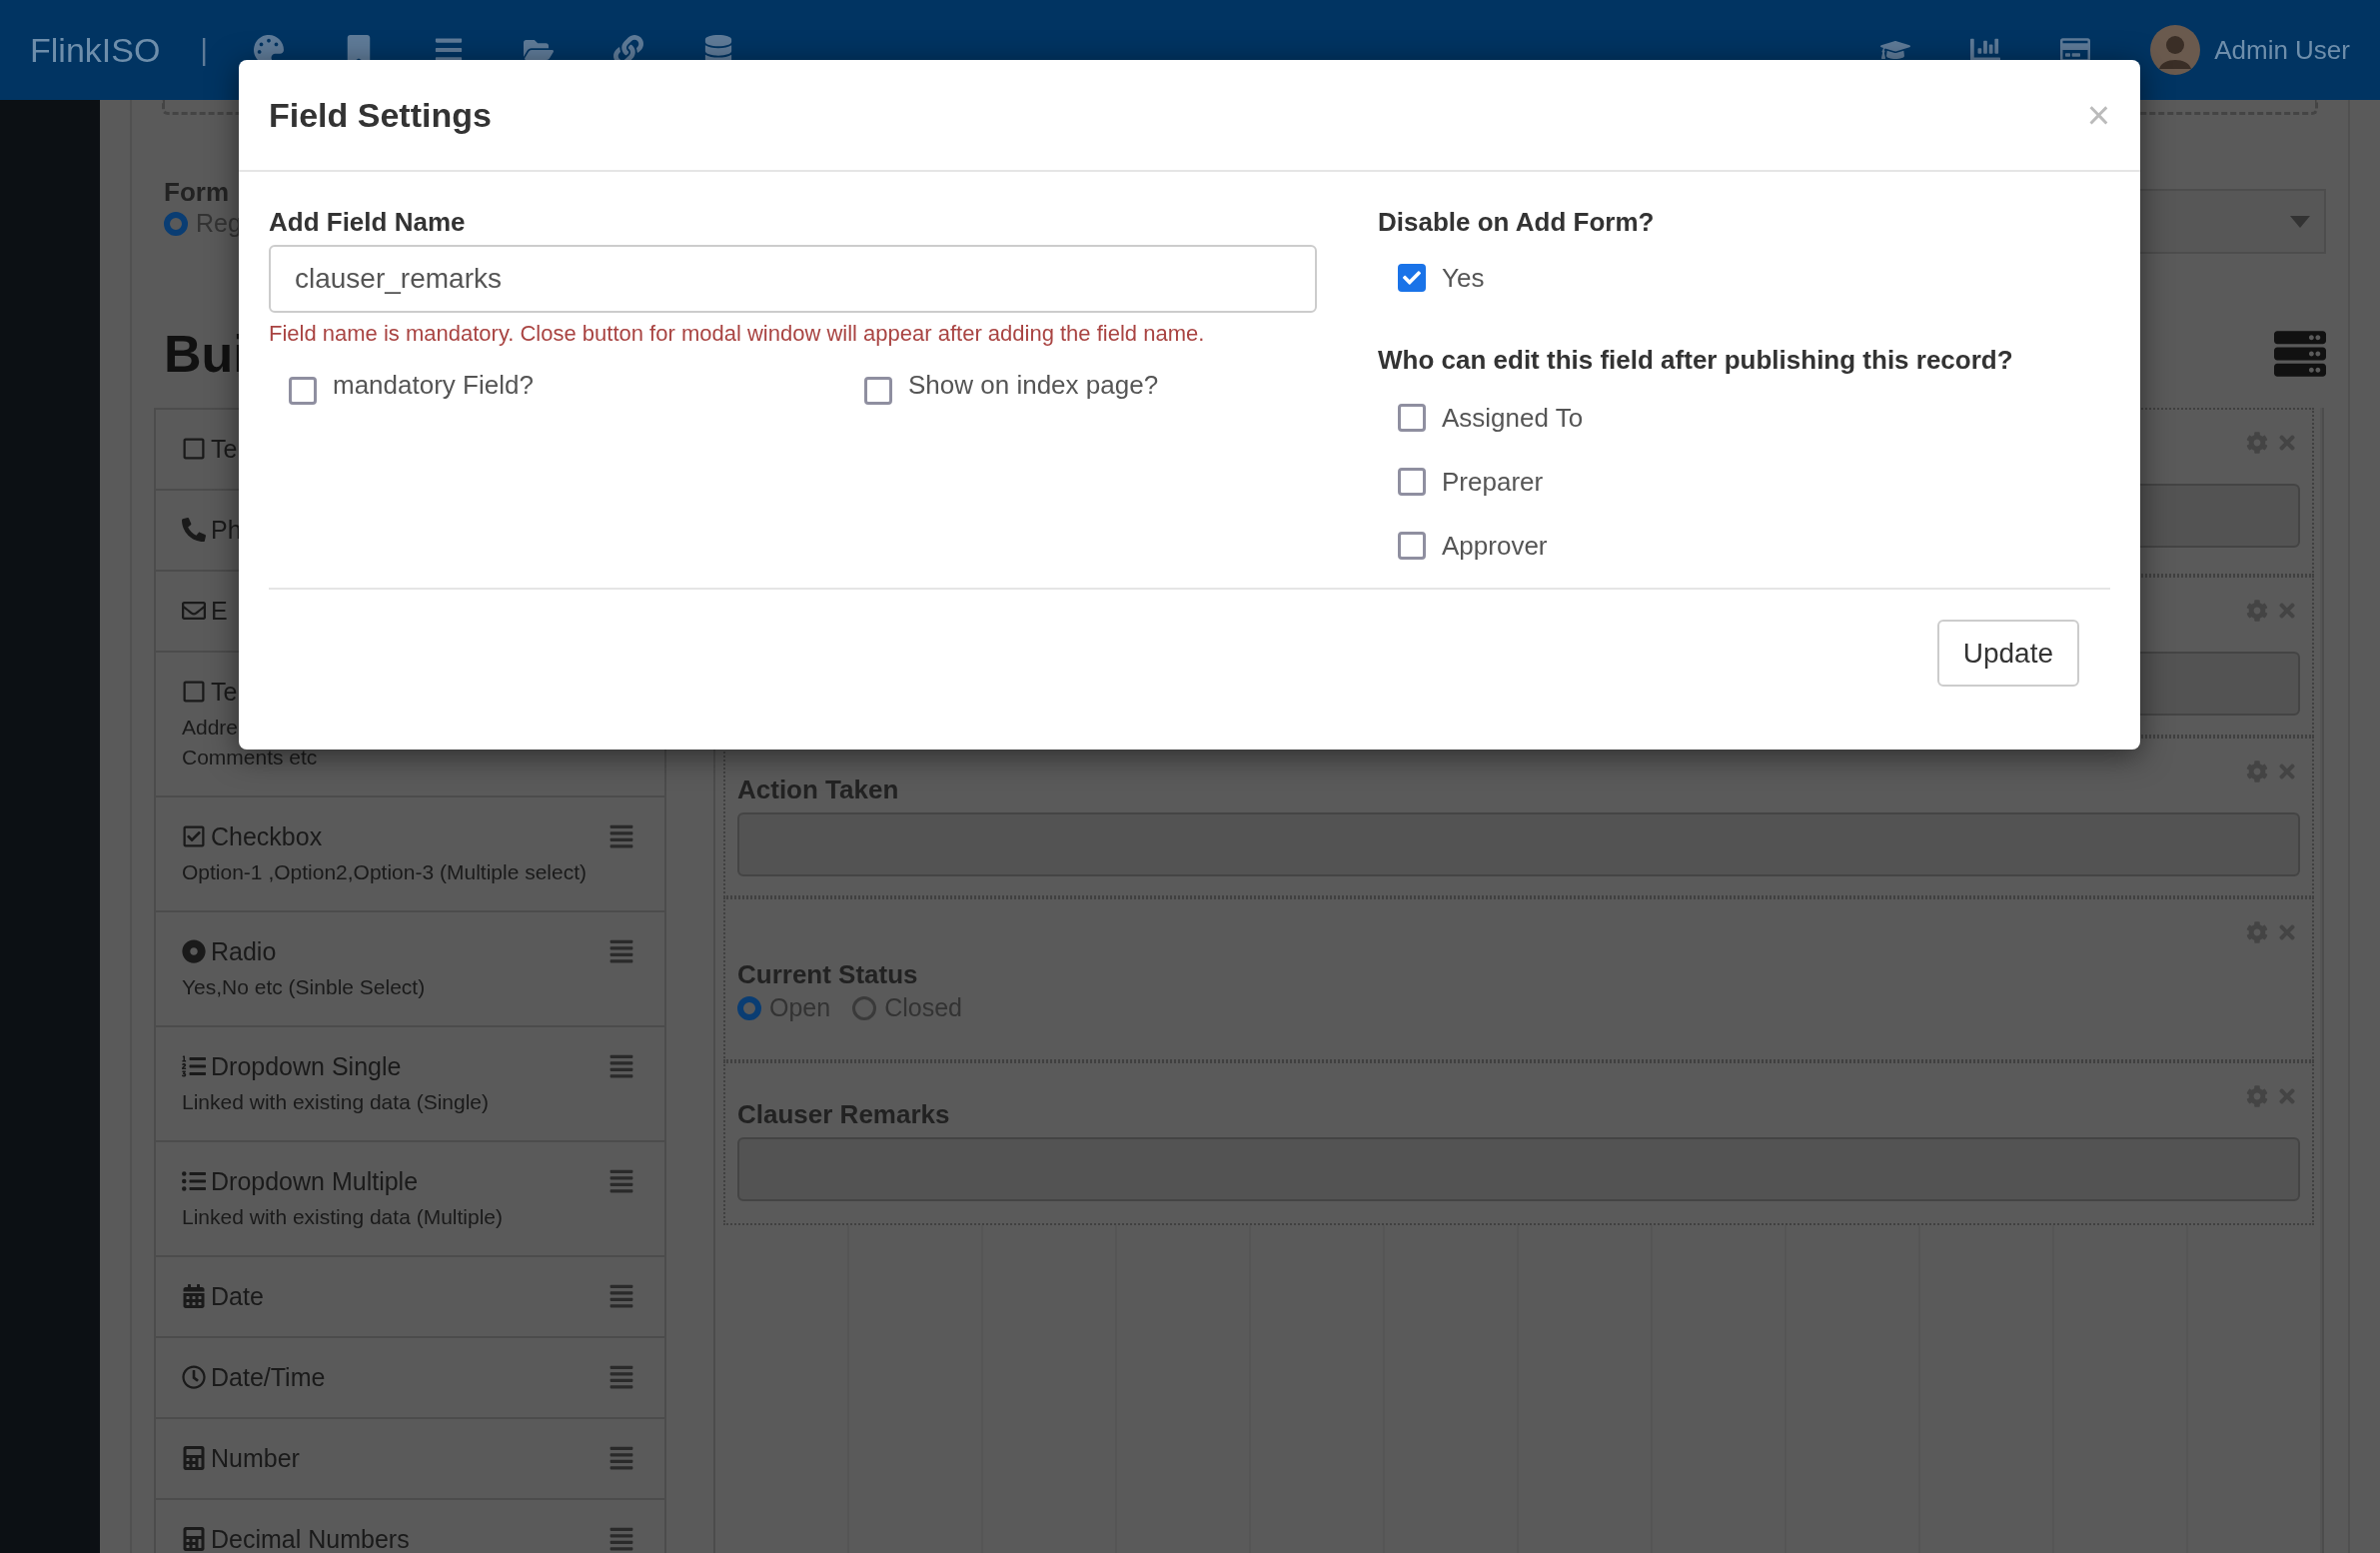  Describe the element at coordinates (368, 222) in the screenshot. I see `field-label: Add Field Name` at that location.